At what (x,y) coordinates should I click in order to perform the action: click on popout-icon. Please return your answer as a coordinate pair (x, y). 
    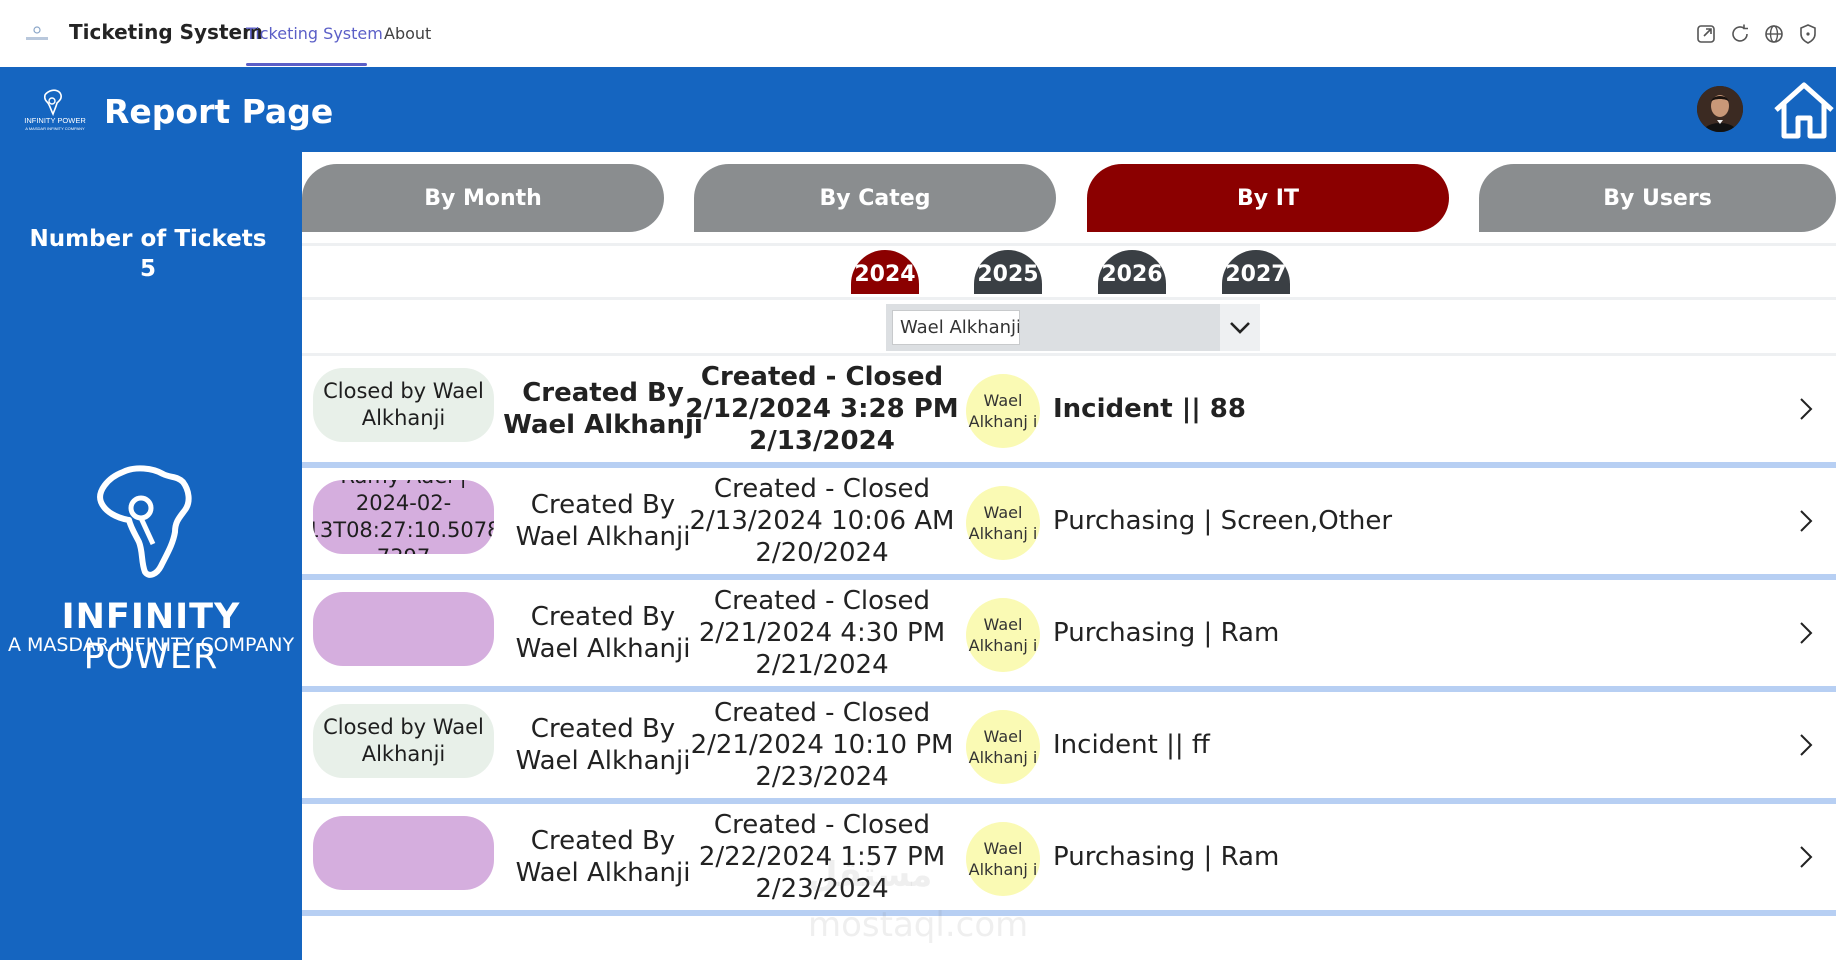
    Looking at the image, I should click on (1706, 34).